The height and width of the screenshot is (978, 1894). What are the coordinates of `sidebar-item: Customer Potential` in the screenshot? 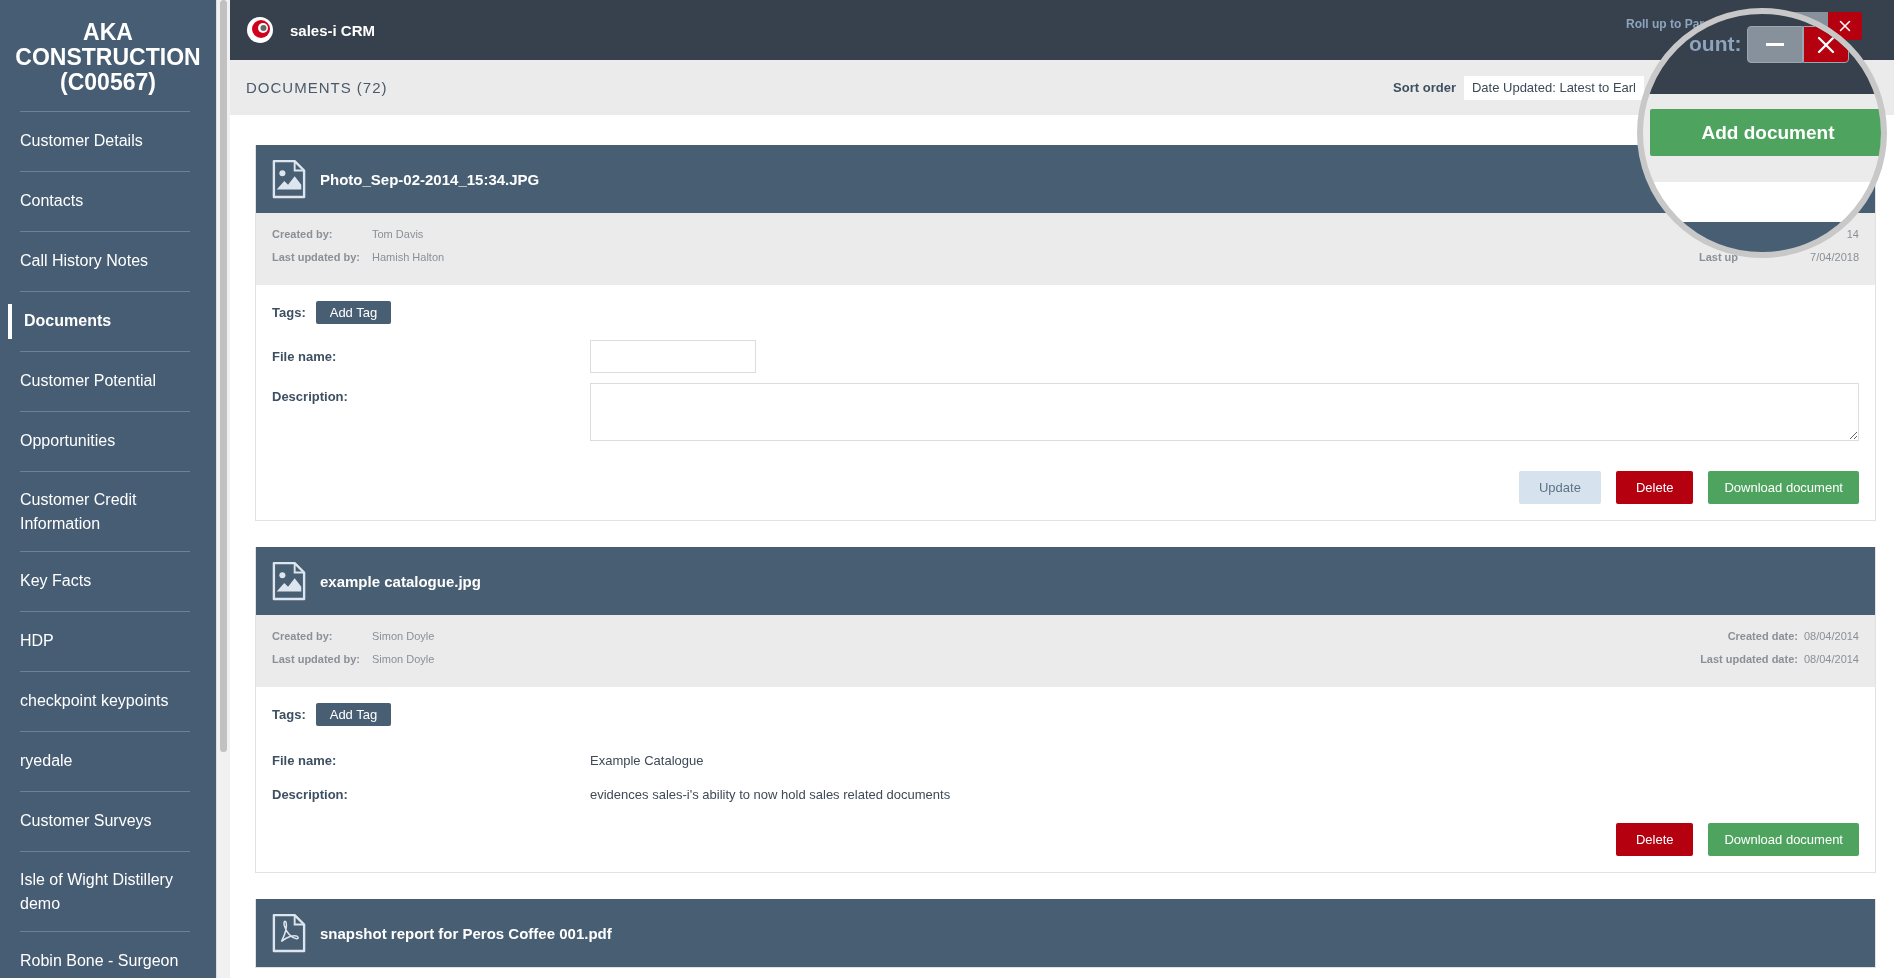 It's located at (105, 381).